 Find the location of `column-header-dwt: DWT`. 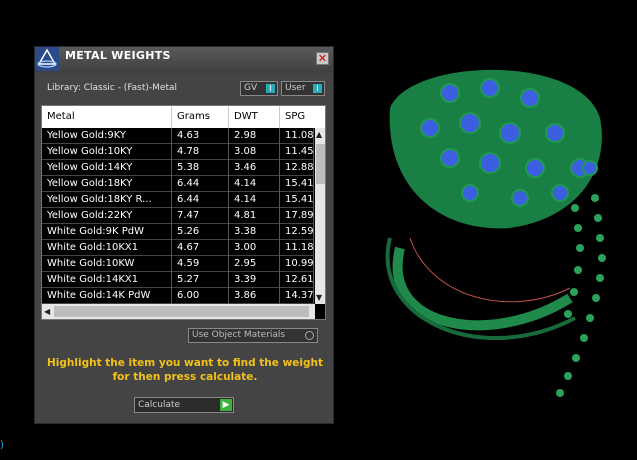

column-header-dwt: DWT is located at coordinates (254, 117).